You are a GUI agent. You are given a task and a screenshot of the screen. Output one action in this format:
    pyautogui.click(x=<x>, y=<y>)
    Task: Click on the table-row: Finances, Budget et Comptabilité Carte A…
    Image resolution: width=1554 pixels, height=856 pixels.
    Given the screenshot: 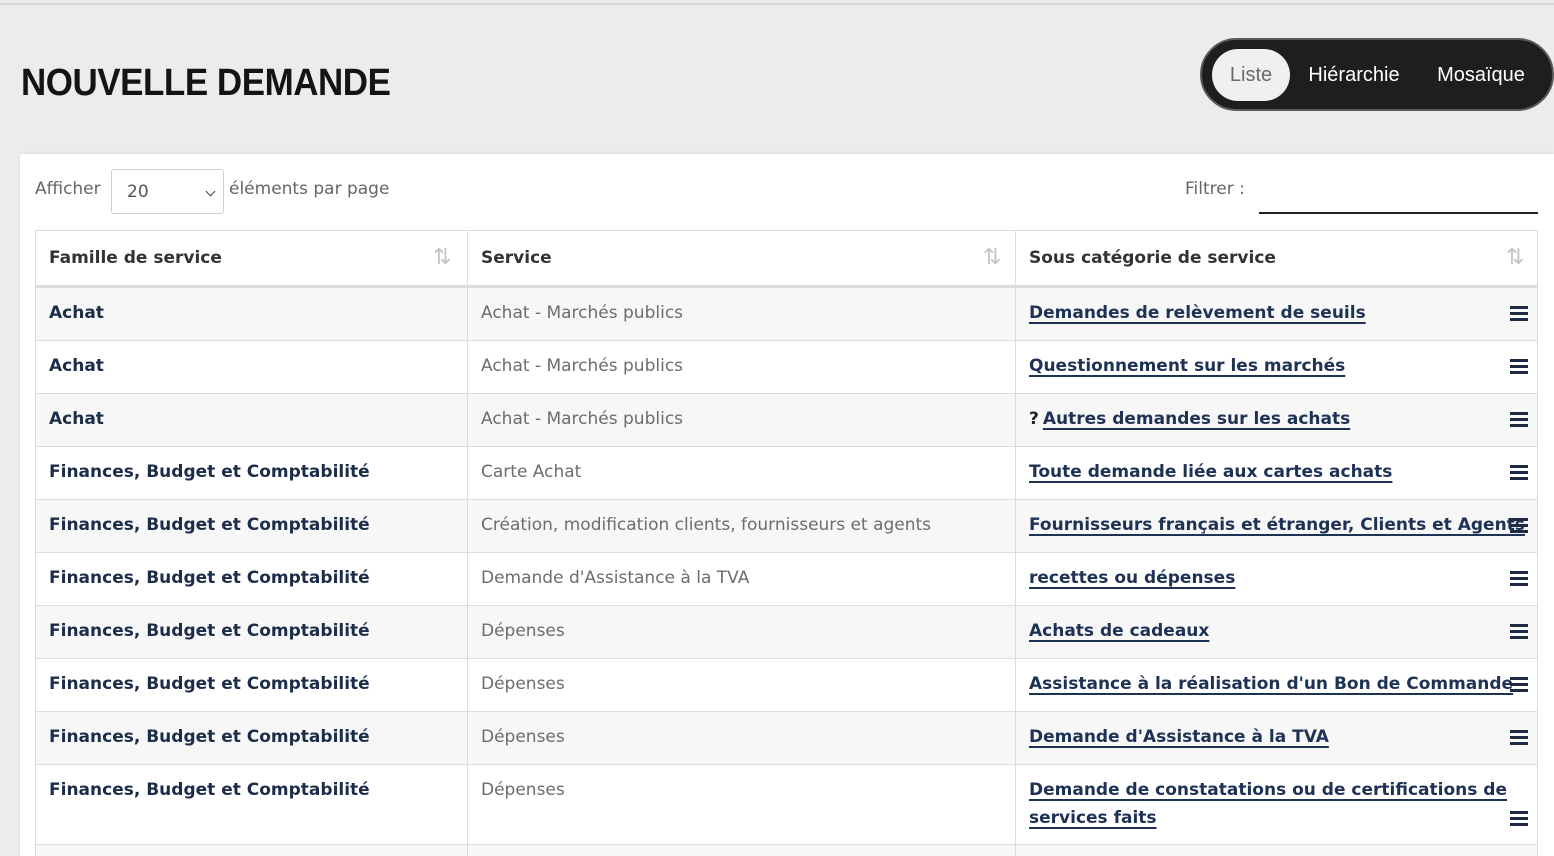 What is the action you would take?
    pyautogui.click(x=786, y=473)
    